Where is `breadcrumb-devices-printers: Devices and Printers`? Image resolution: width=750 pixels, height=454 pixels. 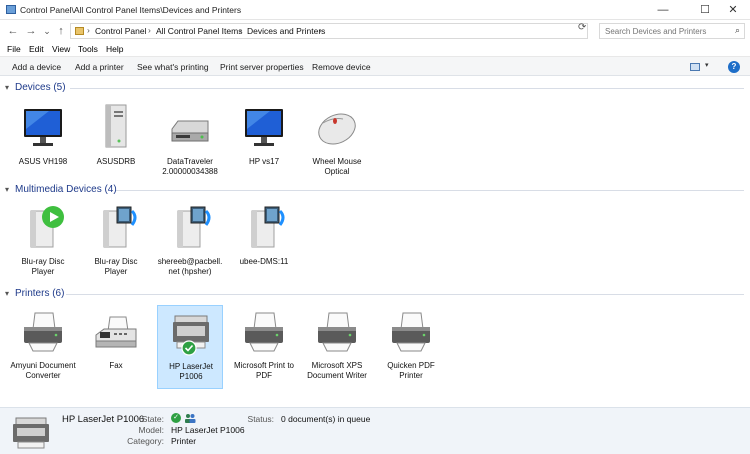 breadcrumb-devices-printers: Devices and Printers is located at coordinates (286, 31).